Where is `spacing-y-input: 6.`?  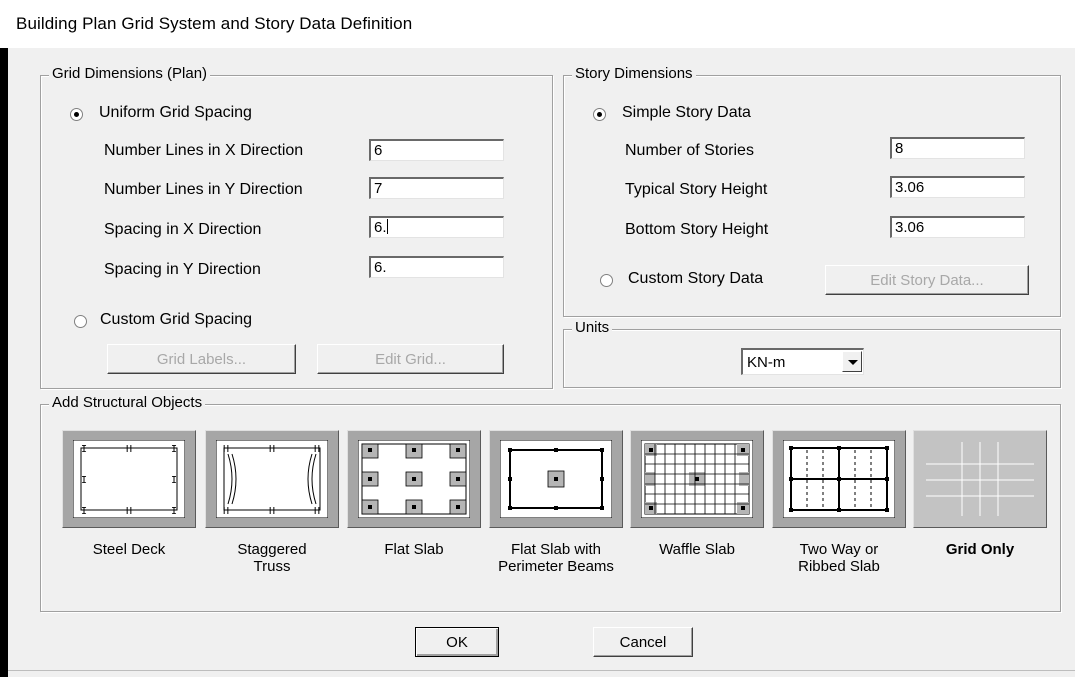
spacing-y-input: 6. is located at coordinates (436, 267).